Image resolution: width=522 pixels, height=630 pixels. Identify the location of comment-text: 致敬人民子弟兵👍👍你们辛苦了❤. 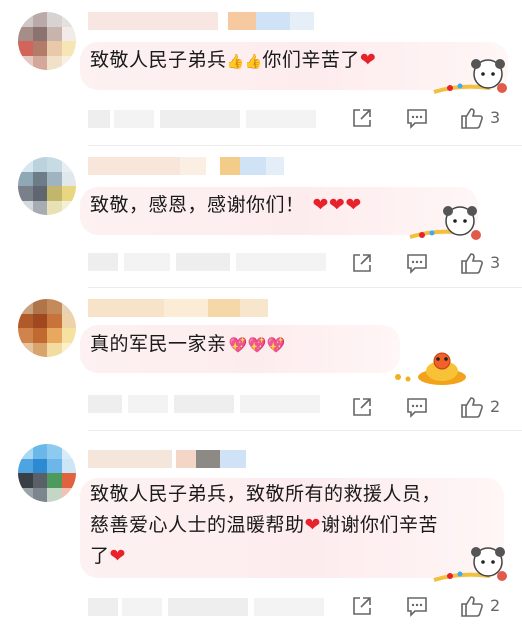
(233, 60).